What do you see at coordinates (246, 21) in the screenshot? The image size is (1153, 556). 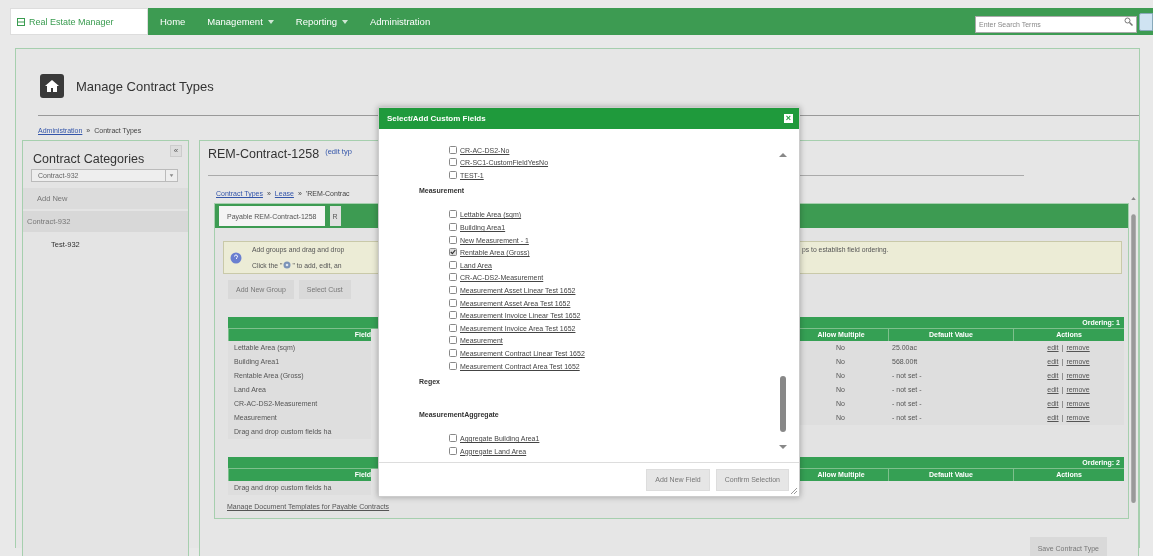 I see `nav-item: Management` at bounding box center [246, 21].